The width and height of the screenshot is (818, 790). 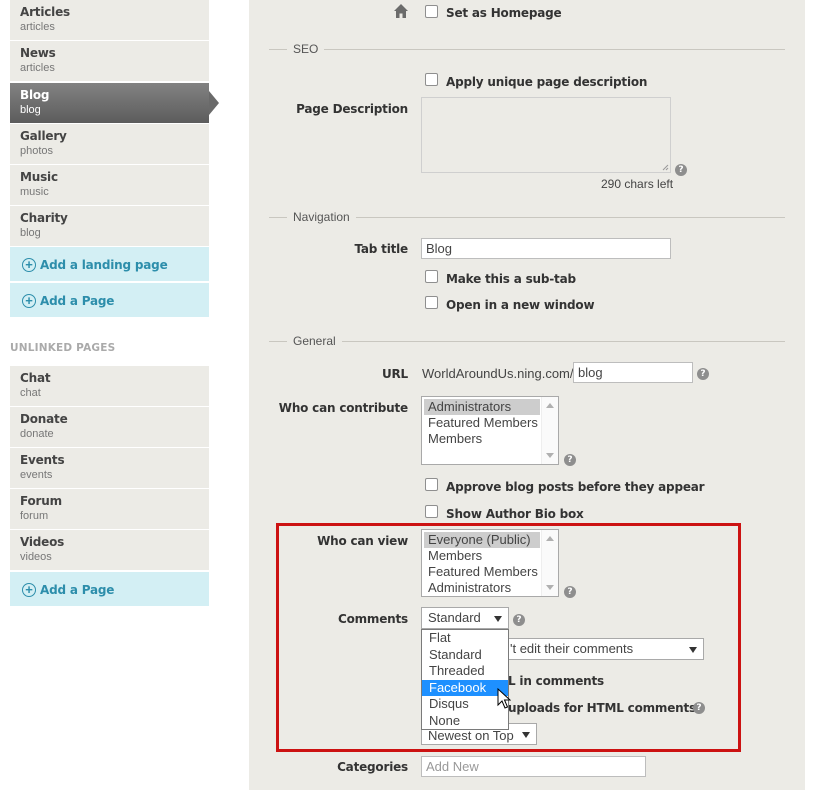 What do you see at coordinates (533, 766) in the screenshot?
I see `categories-input: Add New` at bounding box center [533, 766].